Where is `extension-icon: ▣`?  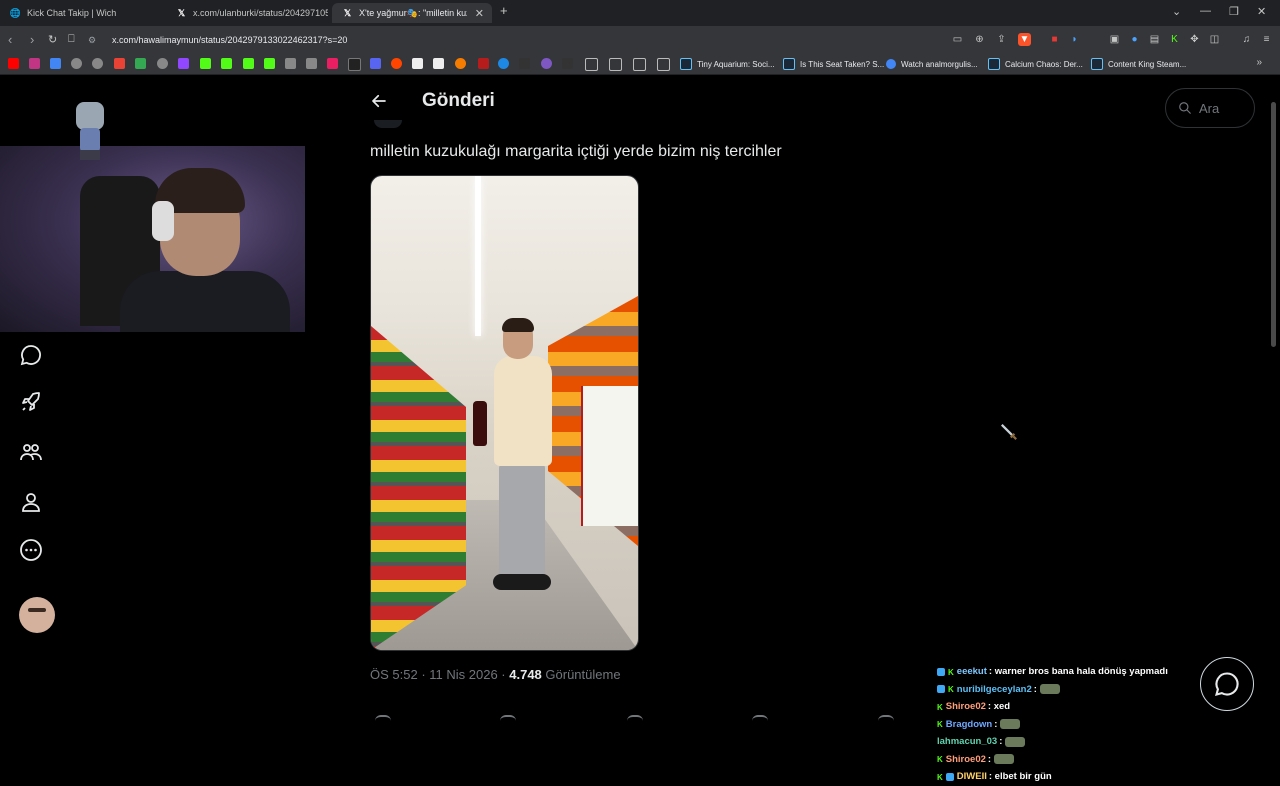
extension-icon: ▣ is located at coordinates (1114, 39).